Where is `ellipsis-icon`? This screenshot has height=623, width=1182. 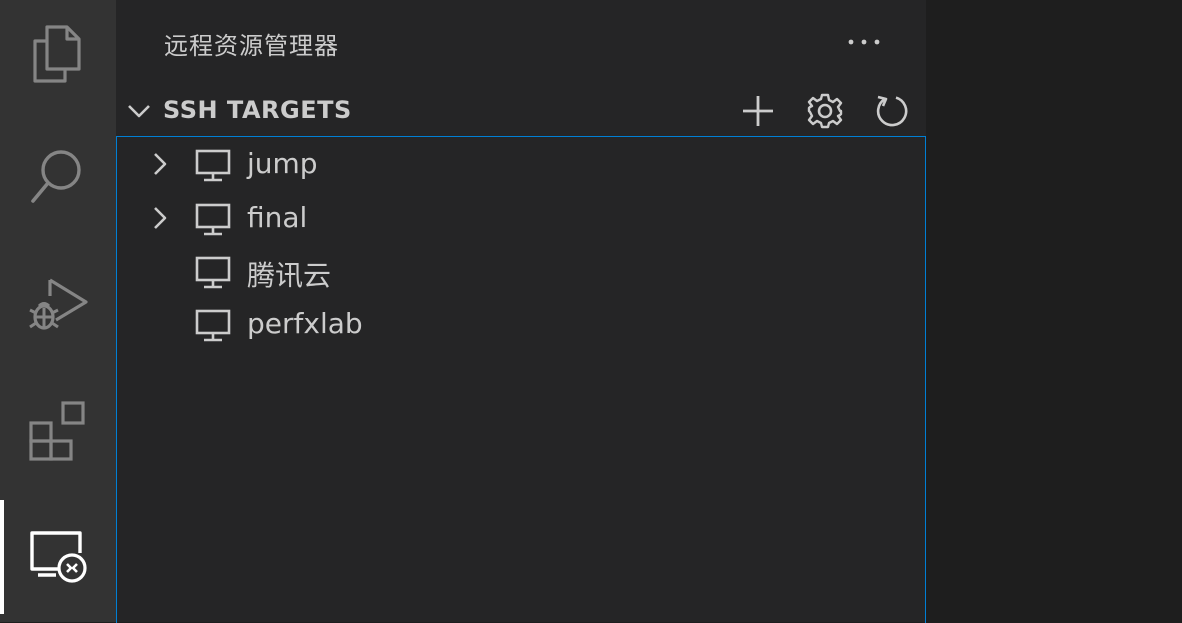 ellipsis-icon is located at coordinates (864, 42).